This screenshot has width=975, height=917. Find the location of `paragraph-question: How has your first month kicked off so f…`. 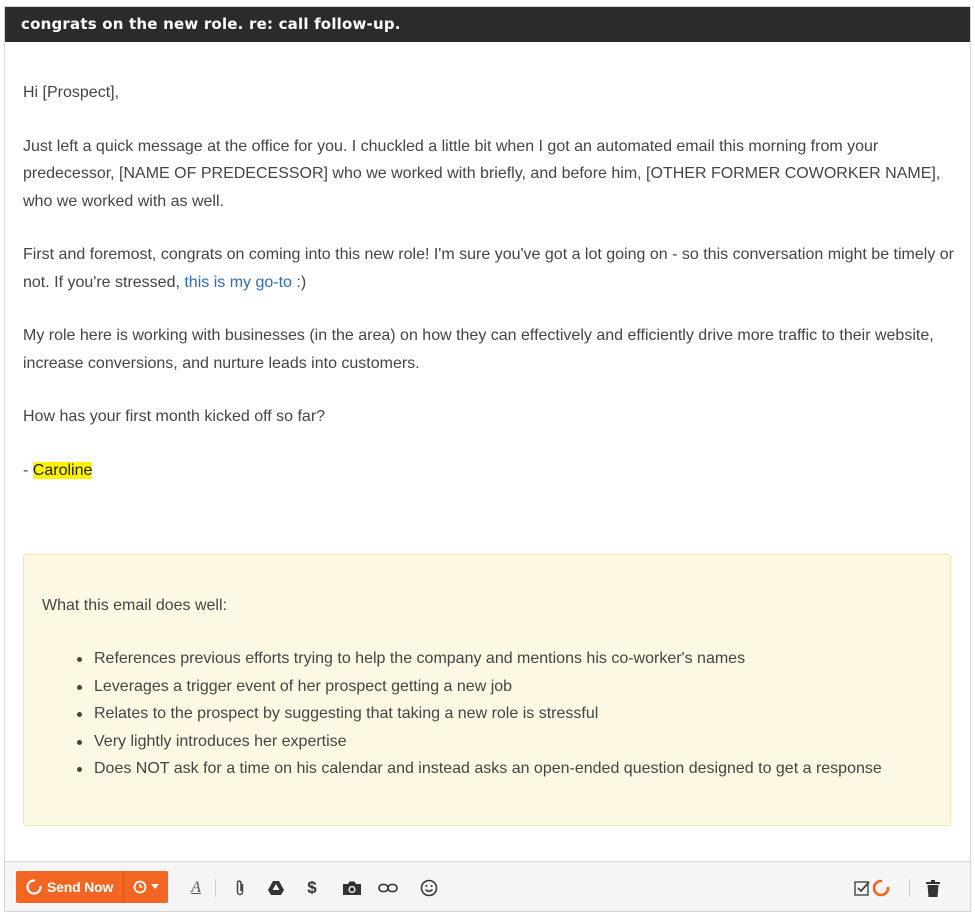

paragraph-question: How has your first month kicked off so f… is located at coordinates (174, 416).